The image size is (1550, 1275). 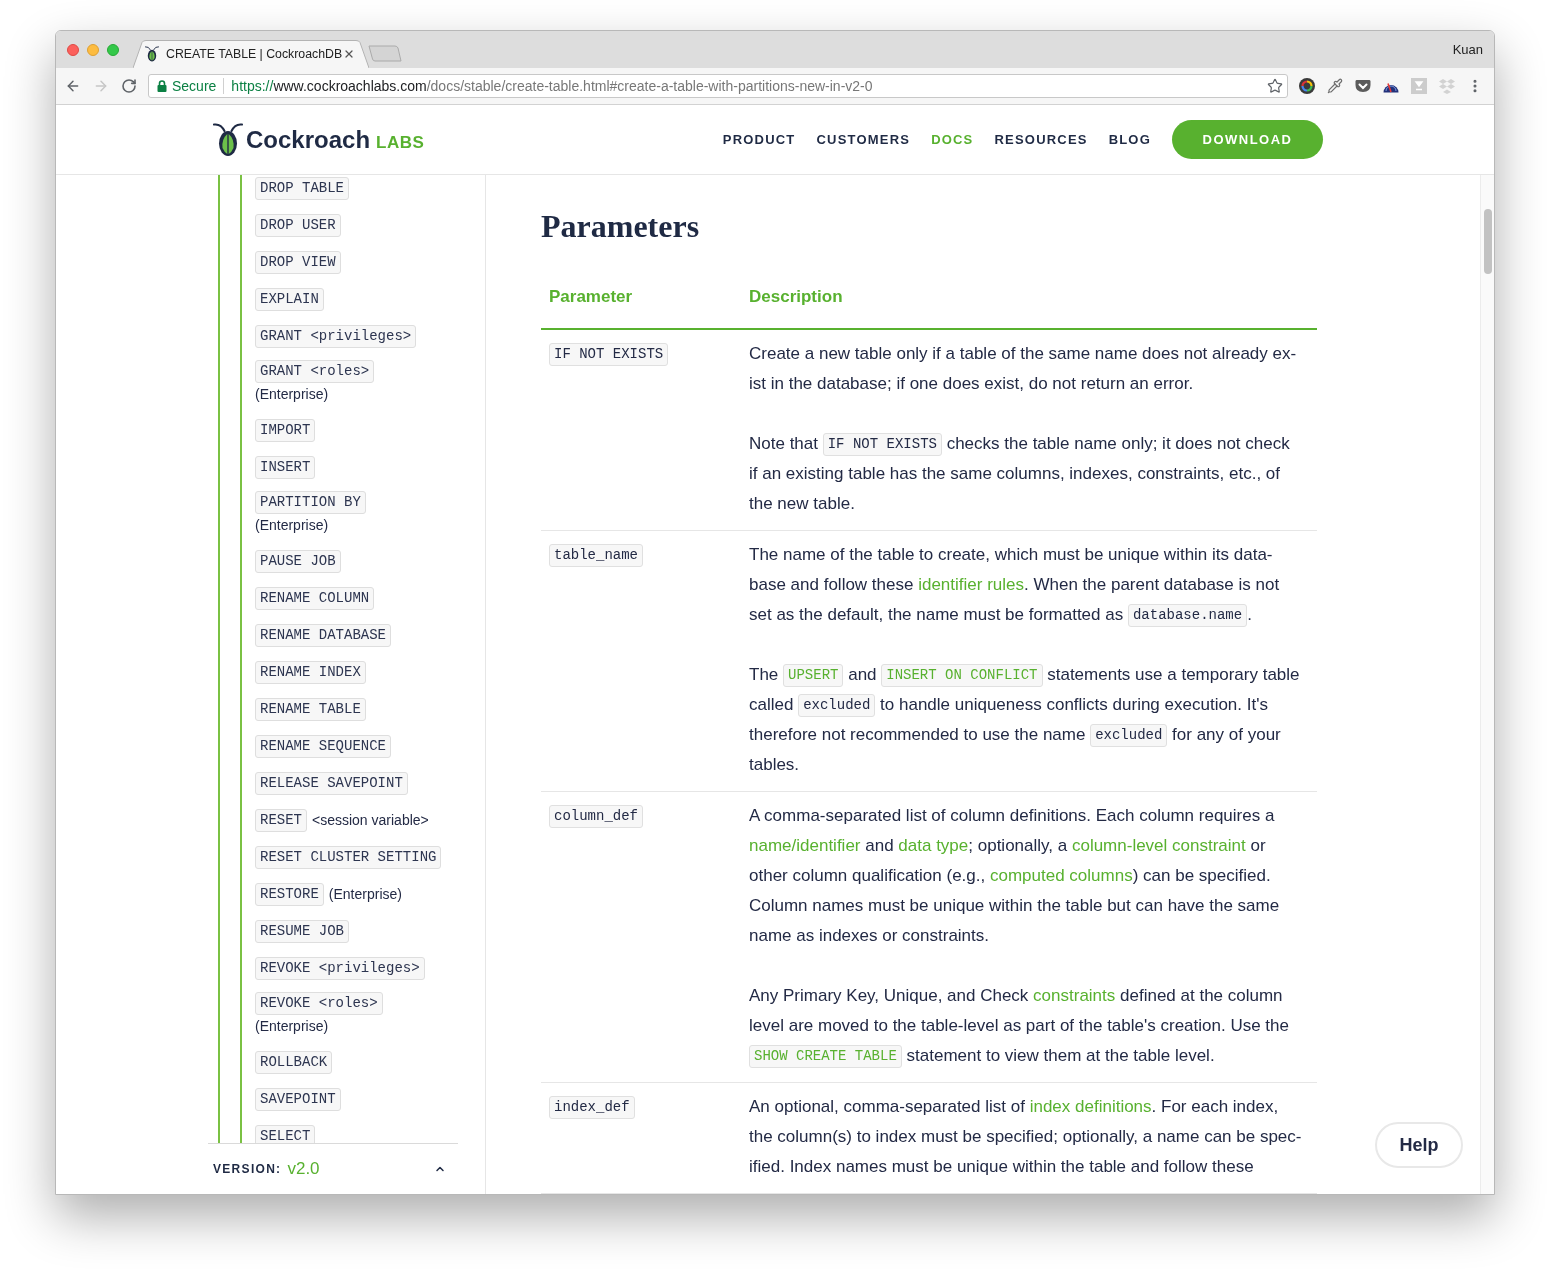 I want to click on column-header: Parameter, so click(x=591, y=296).